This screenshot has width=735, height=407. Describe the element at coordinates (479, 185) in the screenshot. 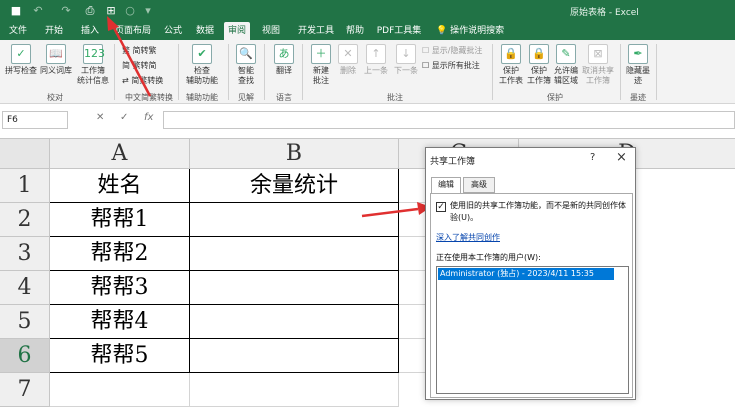

I see `tab-advanced: 高级` at that location.